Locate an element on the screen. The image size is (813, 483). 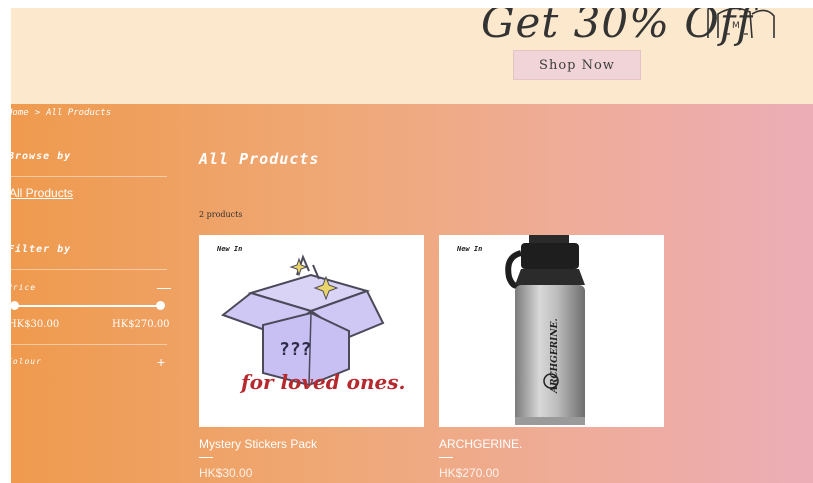
price-min-label: HK$30.00 is located at coordinates (35, 324).